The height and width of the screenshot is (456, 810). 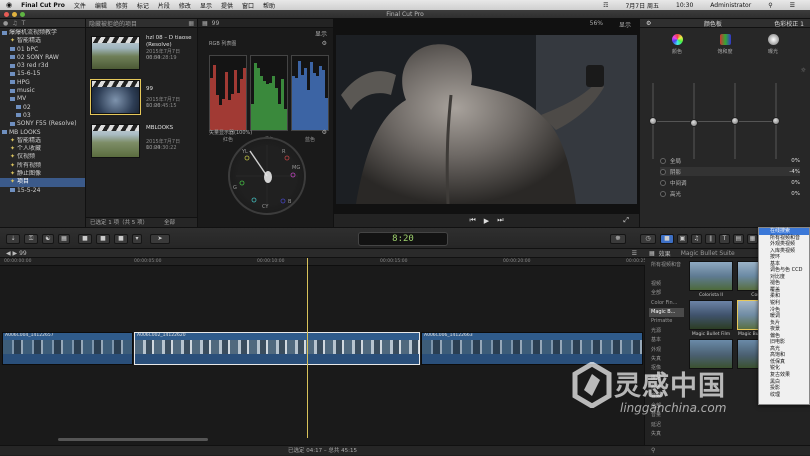 What do you see at coordinates (277, 348) in the screenshot?
I see `timeline-clip-selected: A006C002_14122620` at bounding box center [277, 348].